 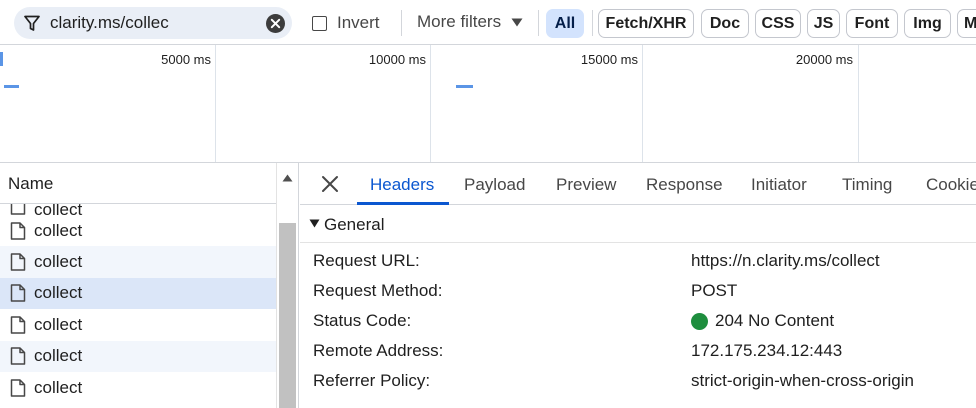 What do you see at coordinates (565, 23) in the screenshot?
I see `type-filter-all: All` at bounding box center [565, 23].